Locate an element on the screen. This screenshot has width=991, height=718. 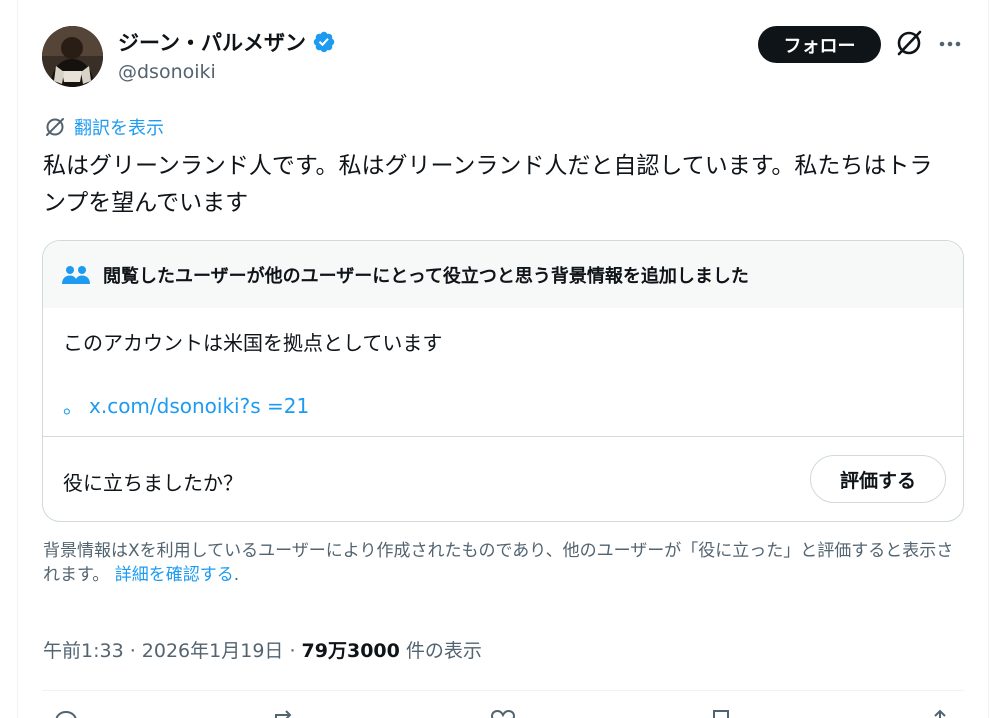
bookmark-icon is located at coordinates (721, 713).